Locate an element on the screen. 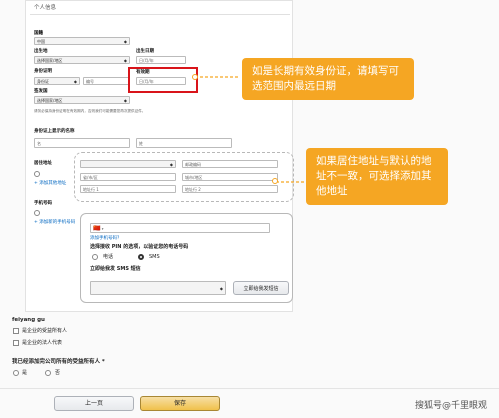 This screenshot has height=418, width=499. nationality-select: 中国 ◆ is located at coordinates (82, 41).